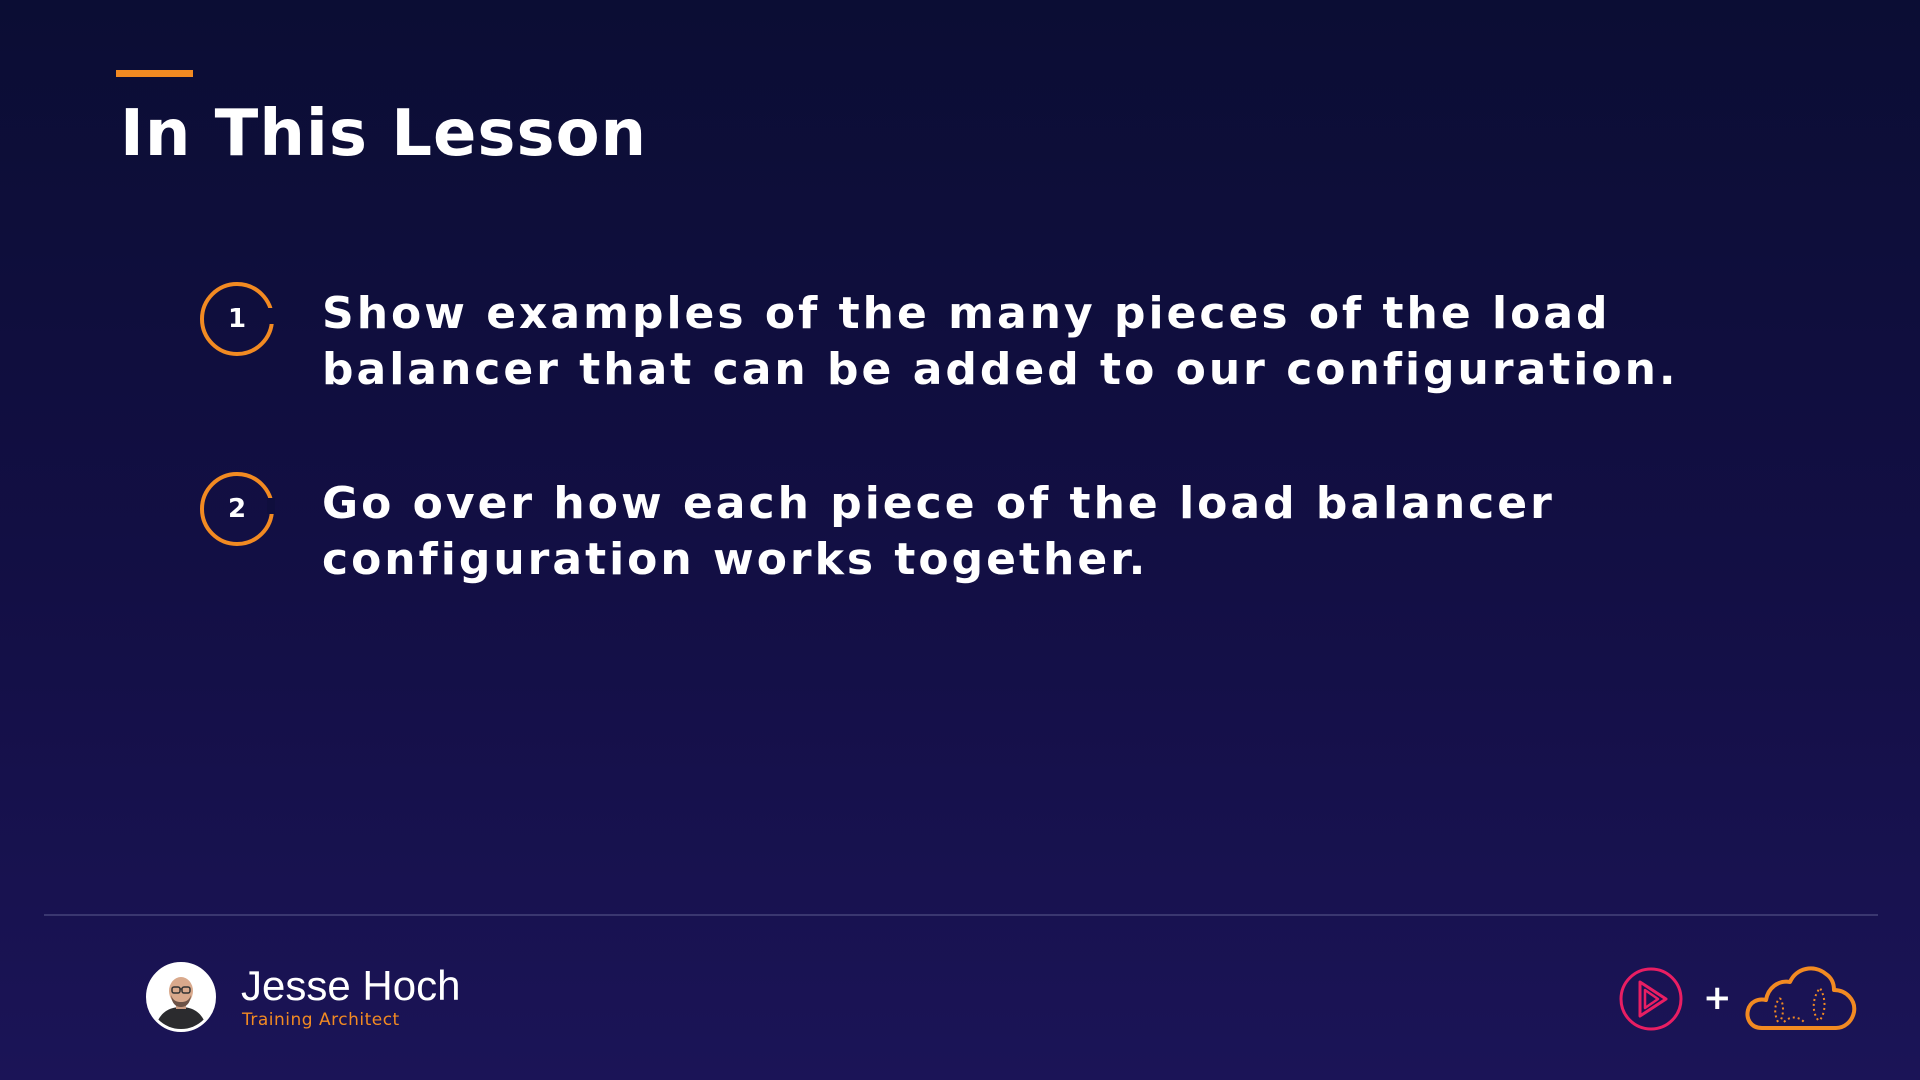  I want to click on avatar-portrait-icon, so click(181, 997).